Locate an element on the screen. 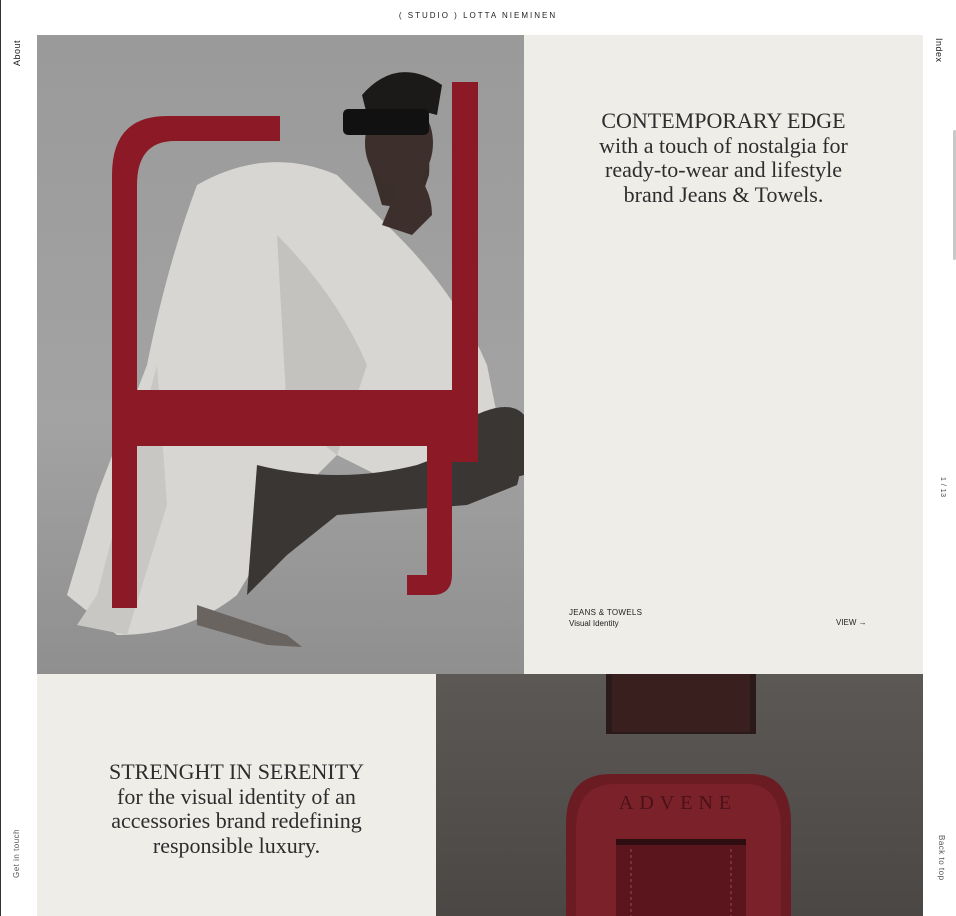  view-project-link: VIEW → is located at coordinates (851, 622).